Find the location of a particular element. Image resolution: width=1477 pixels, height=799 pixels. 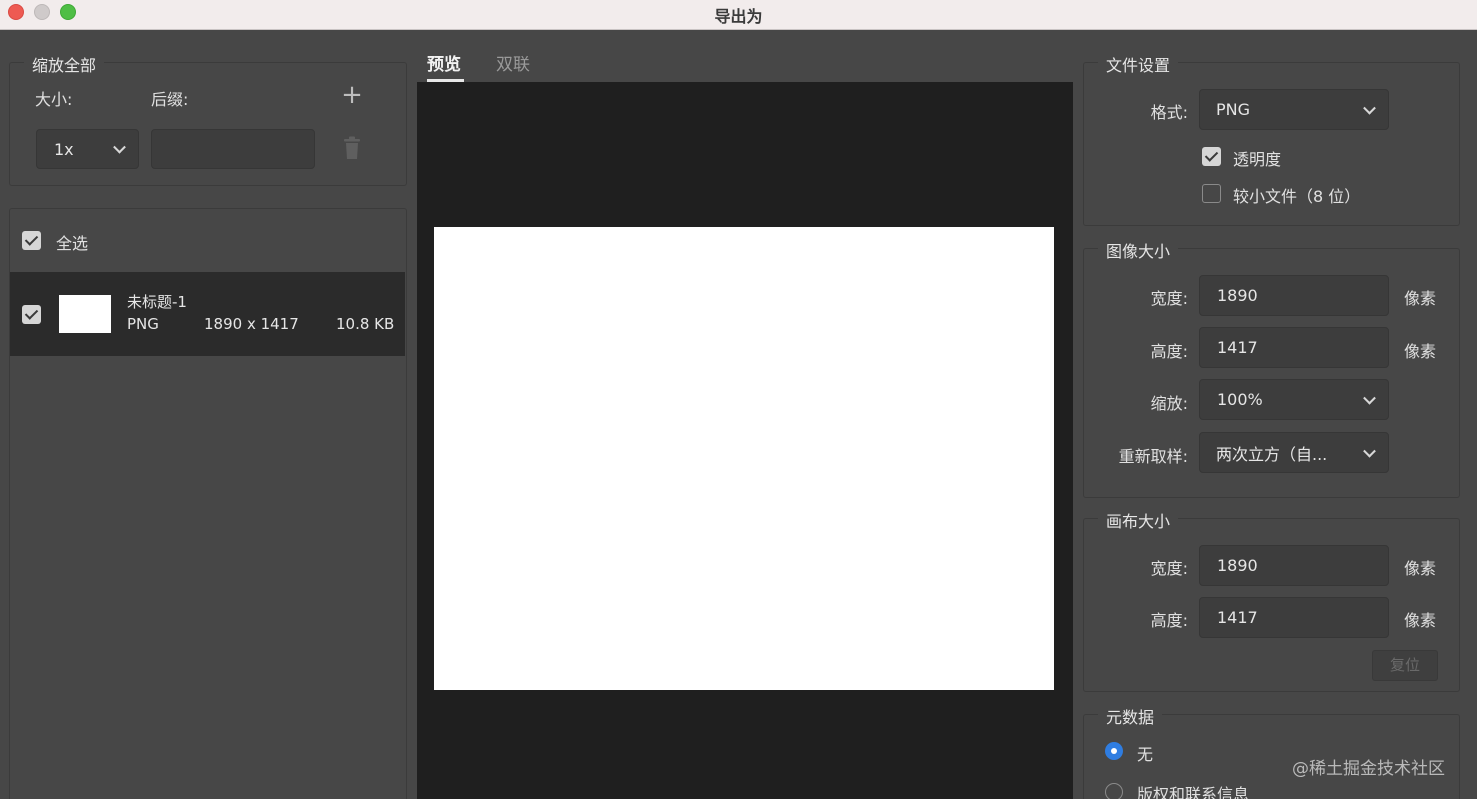

size-select: 1x is located at coordinates (87, 149).